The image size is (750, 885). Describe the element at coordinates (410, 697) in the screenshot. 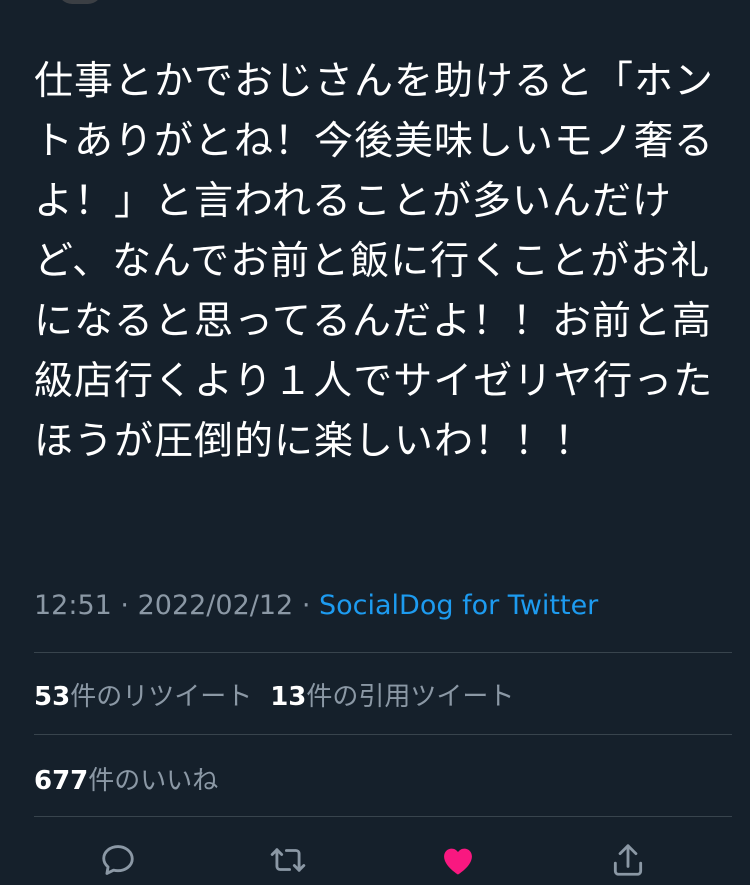

I see `quote-label: 件の引用ツイート` at that location.